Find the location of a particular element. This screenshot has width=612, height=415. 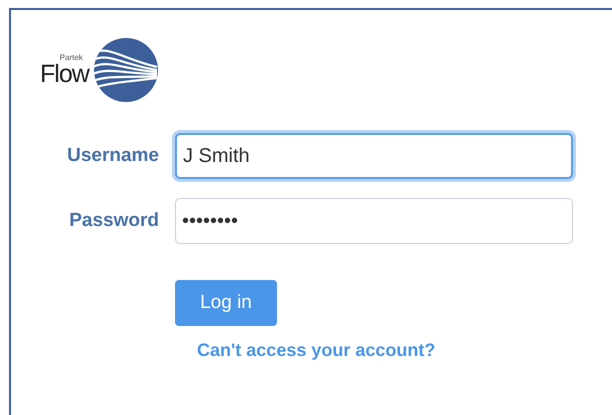

input-field: J Smith is located at coordinates (374, 156).